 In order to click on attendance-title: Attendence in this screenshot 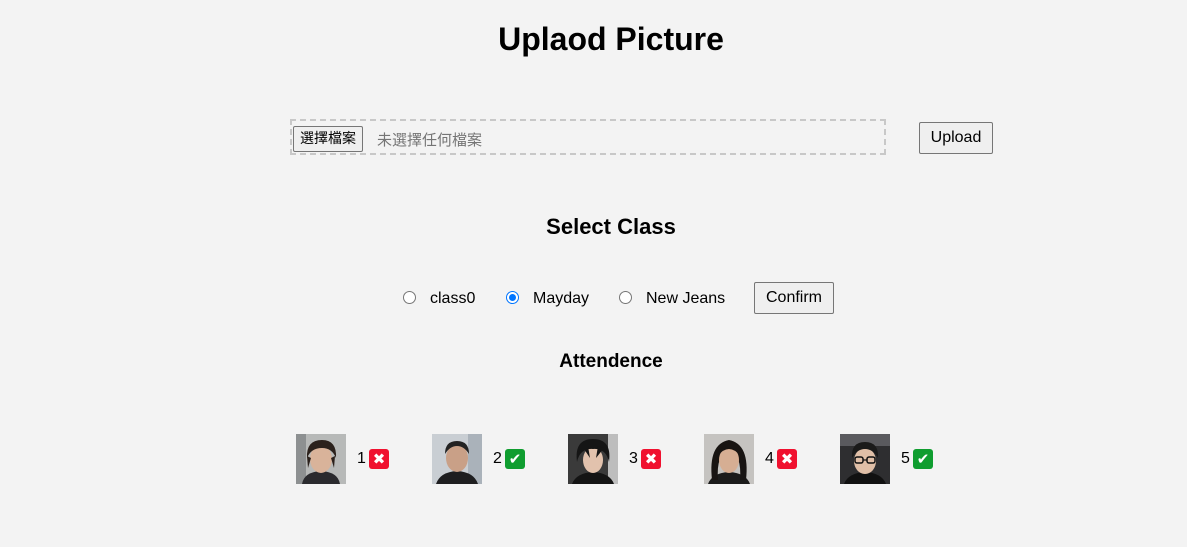, I will do `click(611, 361)`.